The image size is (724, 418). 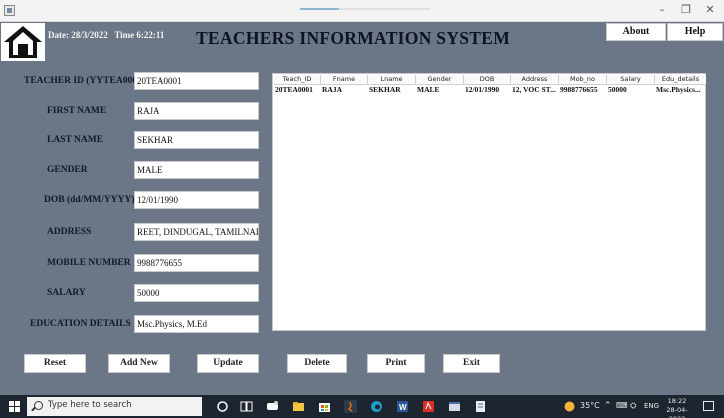 What do you see at coordinates (196, 232) in the screenshot?
I see `address-input: REET, DINDUGAL, TAMILNADU.` at bounding box center [196, 232].